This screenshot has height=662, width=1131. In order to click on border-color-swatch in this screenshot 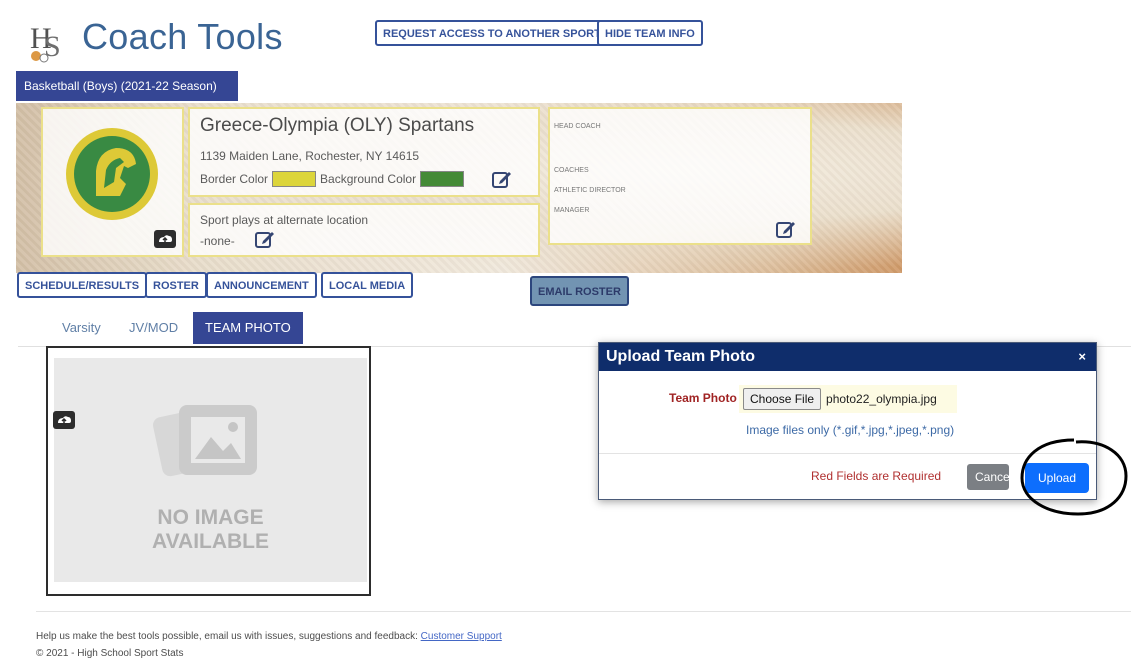, I will do `click(294, 179)`.